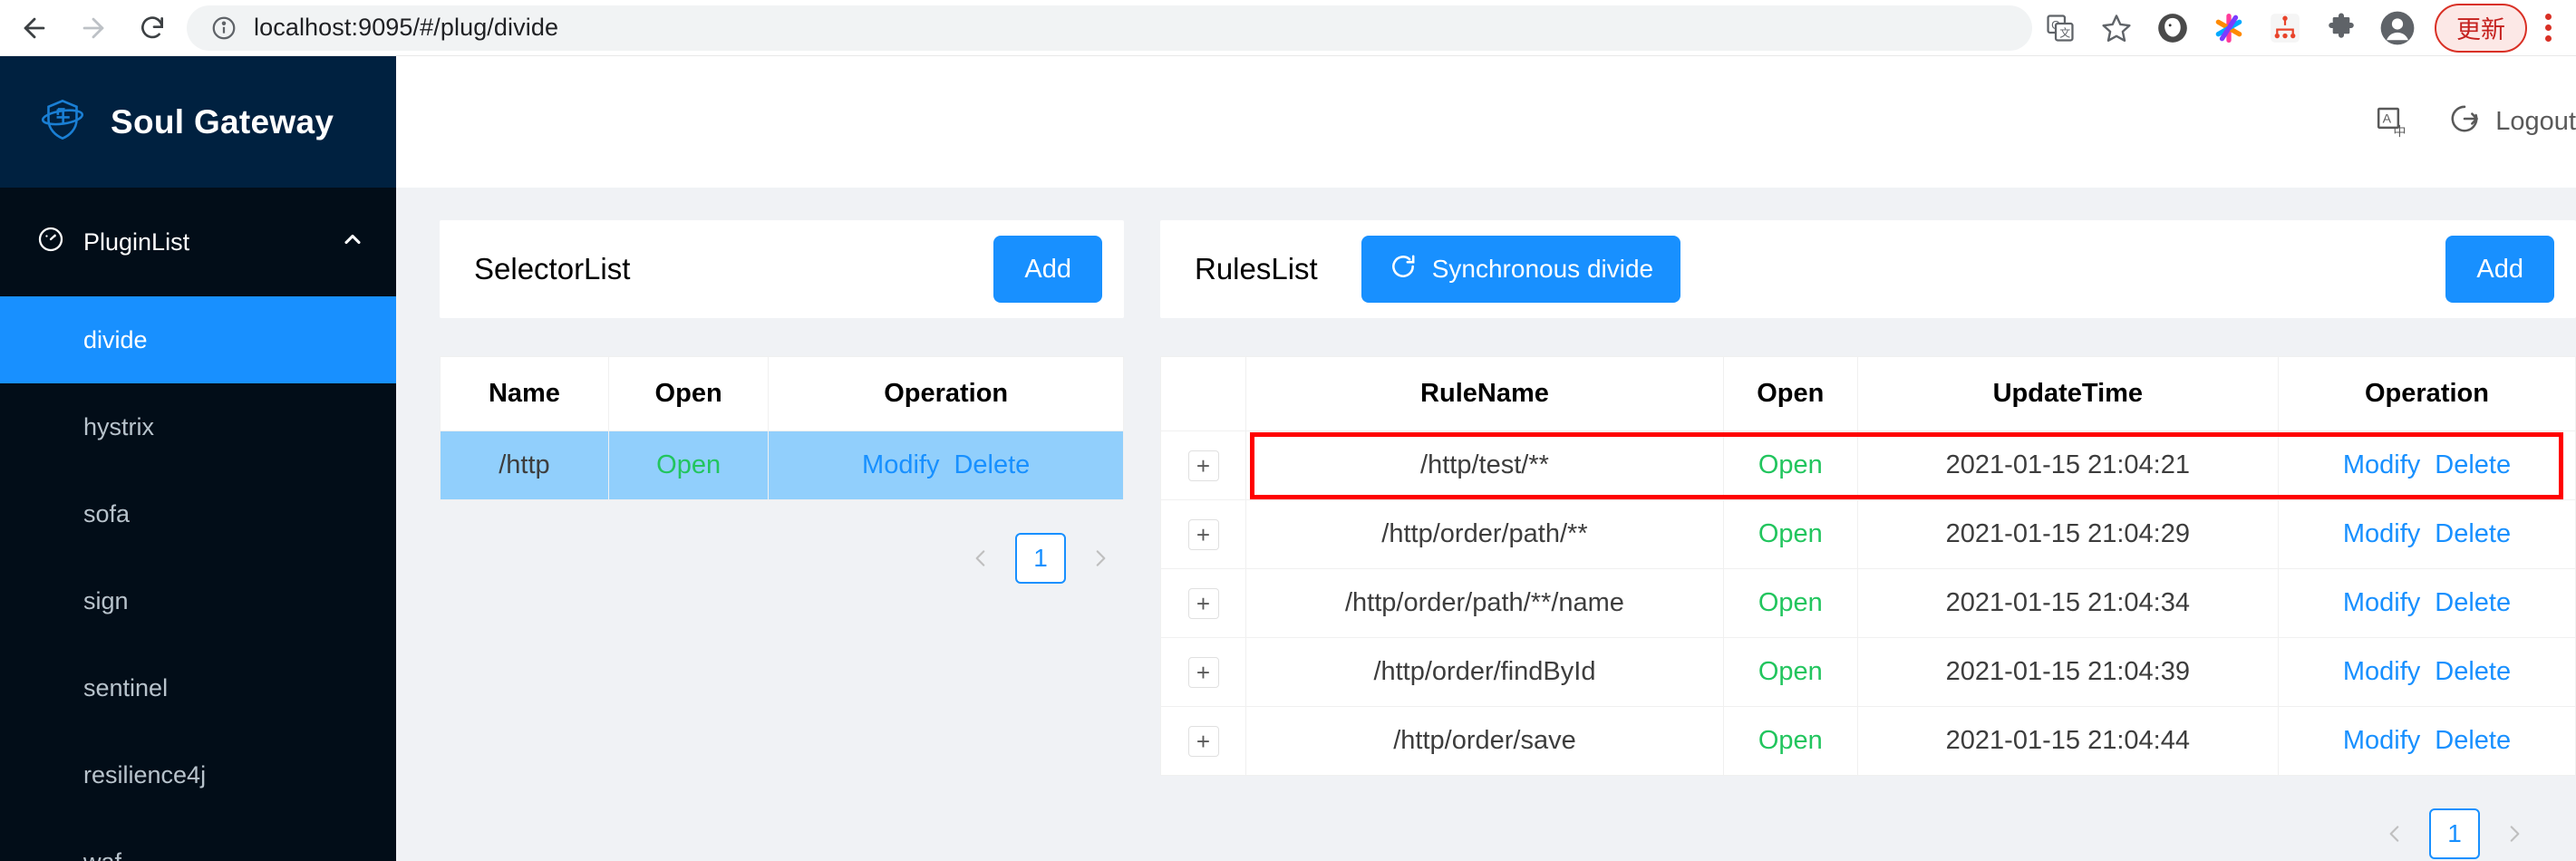  I want to click on selector-table-wrap: Name Open Operation /http Open Modify Delete, so click(782, 428).